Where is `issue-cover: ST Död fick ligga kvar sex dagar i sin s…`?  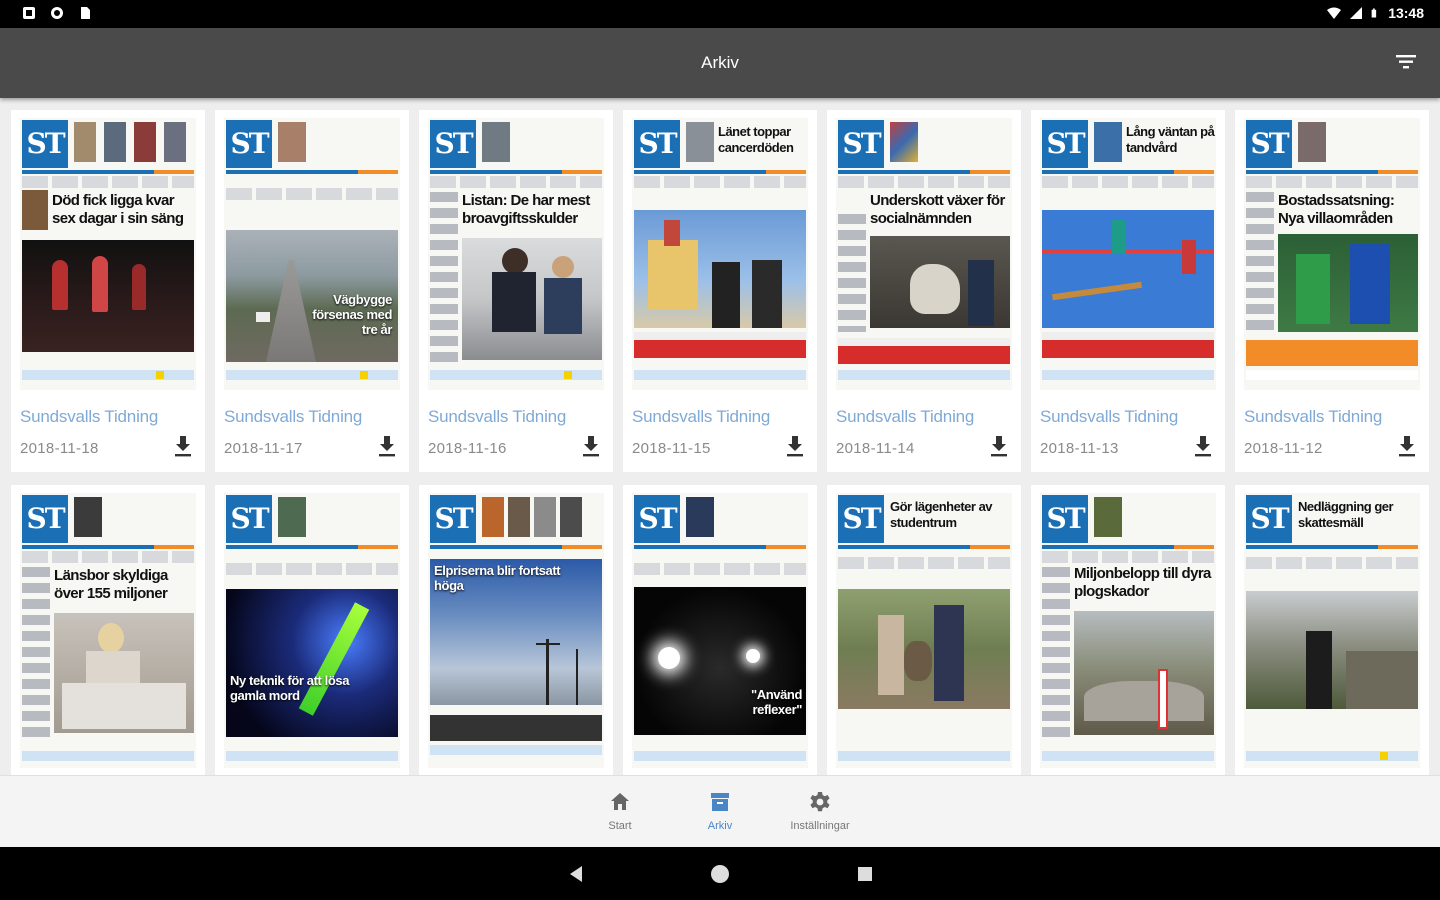
issue-cover: ST Död fick ligga kvar sex dagar i sin s… is located at coordinates (108, 254).